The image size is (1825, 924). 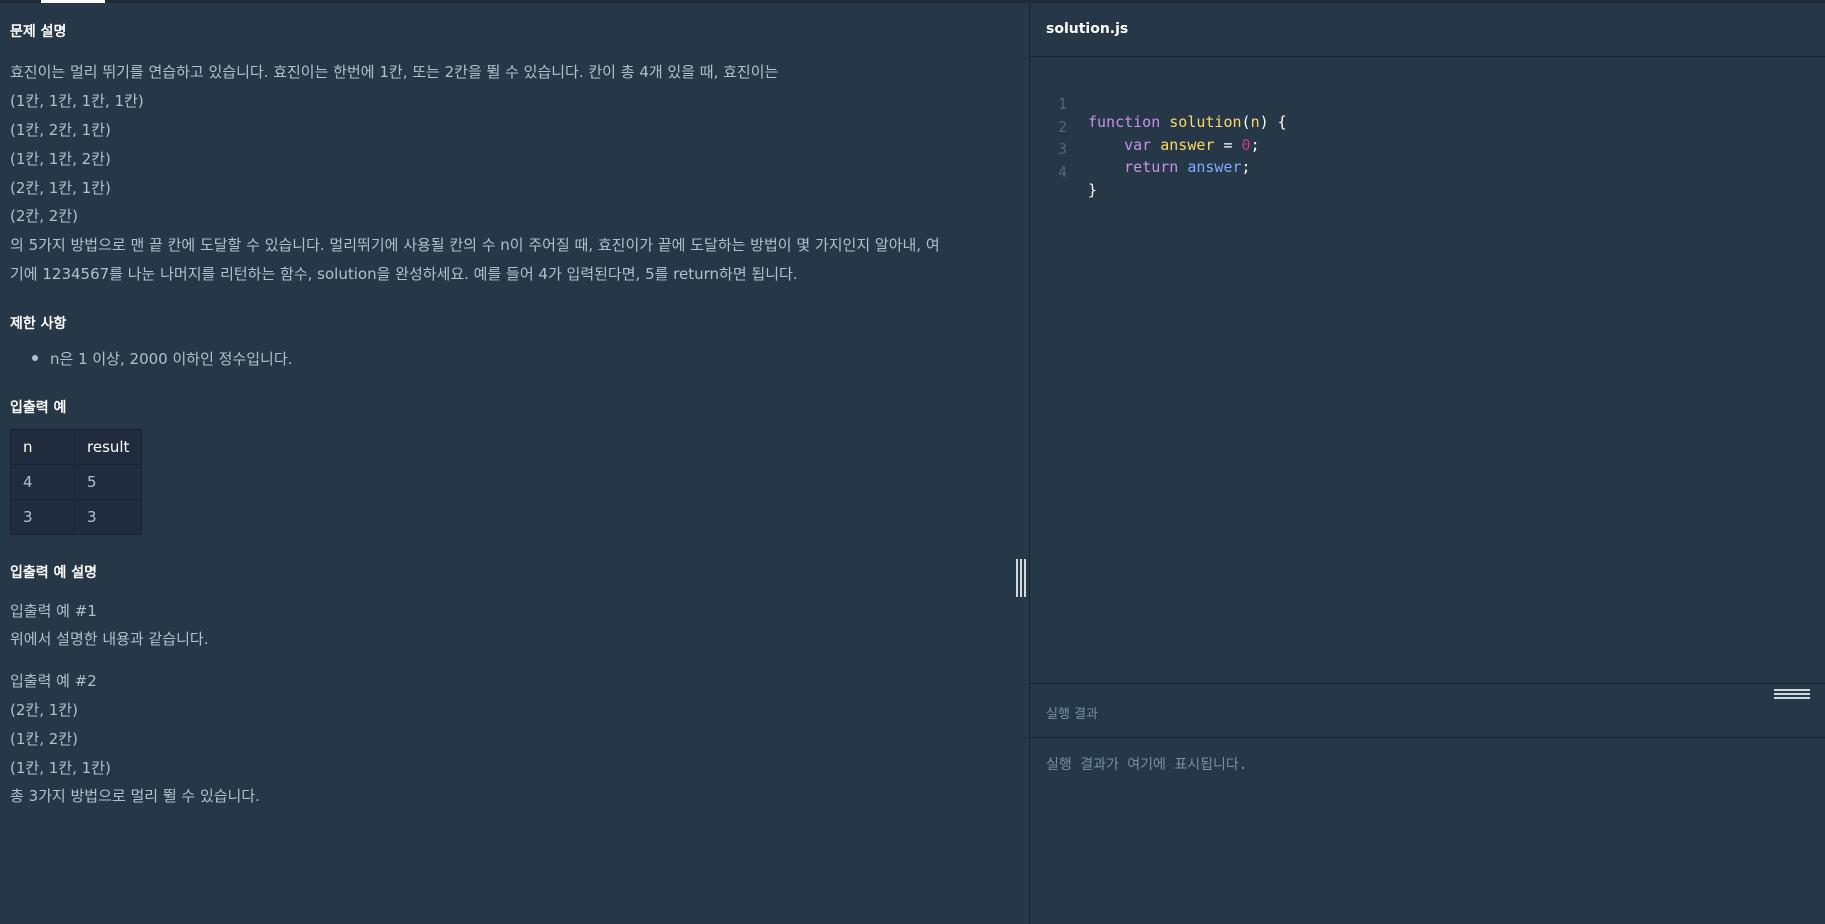 I want to click on table-row: 3 3, so click(x=76, y=517).